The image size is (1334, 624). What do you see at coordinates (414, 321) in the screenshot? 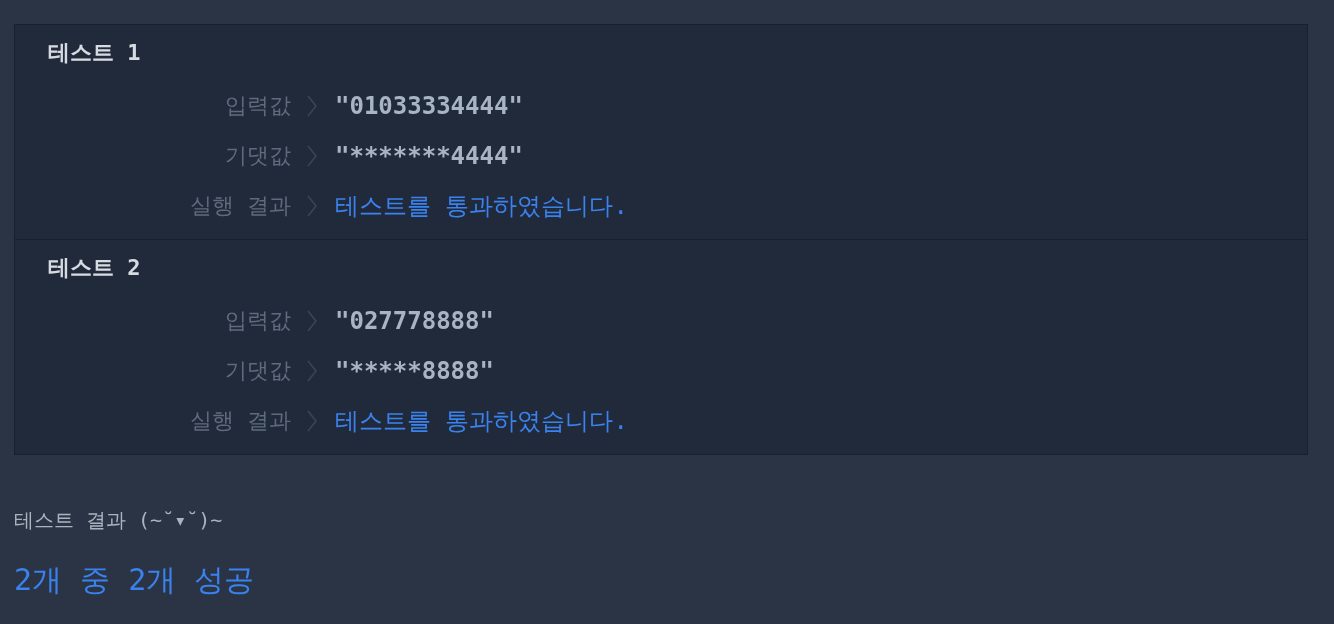
I see `field-value: "027778888"` at bounding box center [414, 321].